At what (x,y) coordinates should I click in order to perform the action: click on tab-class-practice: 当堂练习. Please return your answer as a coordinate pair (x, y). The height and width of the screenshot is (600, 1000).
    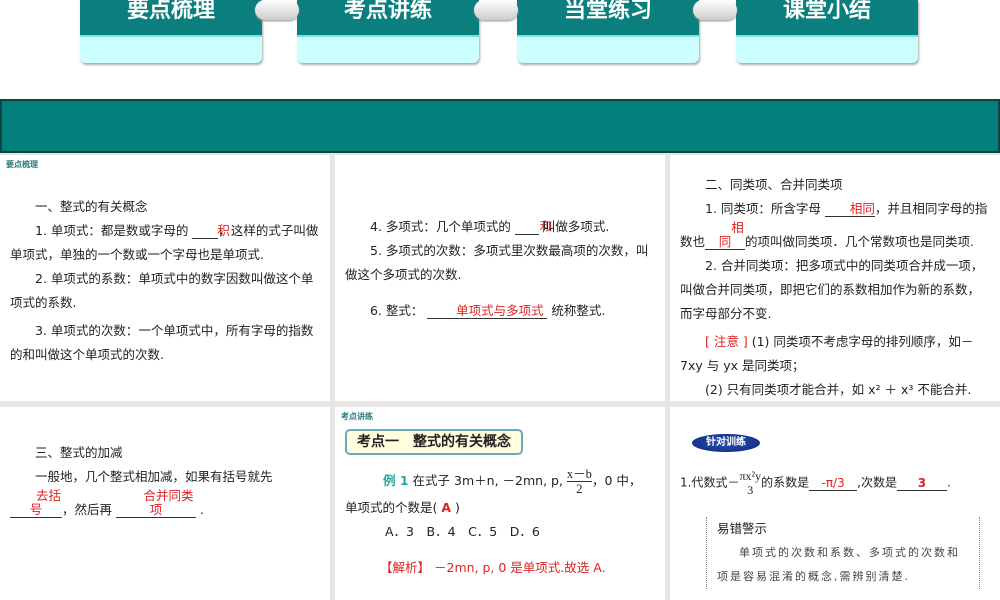
    Looking at the image, I should click on (608, 31).